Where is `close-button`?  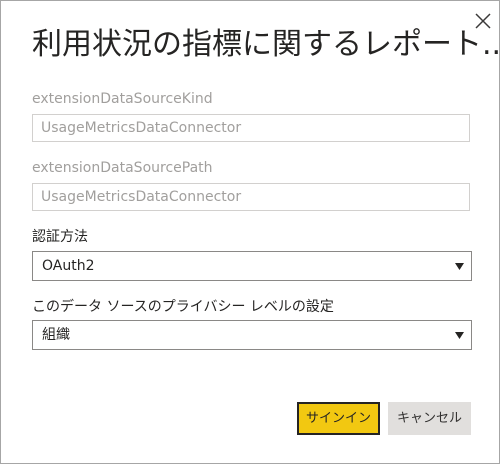
close-button is located at coordinates (483, 21).